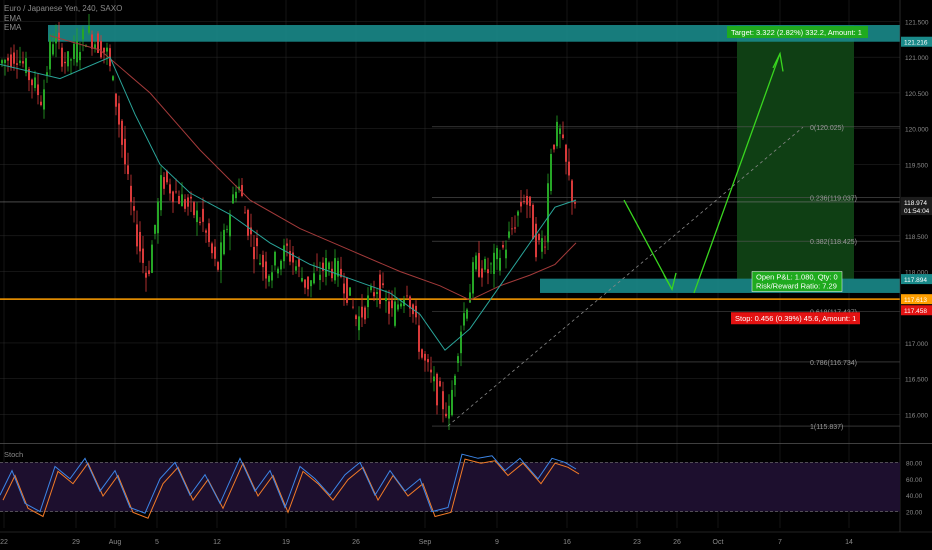 This screenshot has width=932, height=550. What do you see at coordinates (917, 22) in the screenshot?
I see `price-tick-label: 121.500` at bounding box center [917, 22].